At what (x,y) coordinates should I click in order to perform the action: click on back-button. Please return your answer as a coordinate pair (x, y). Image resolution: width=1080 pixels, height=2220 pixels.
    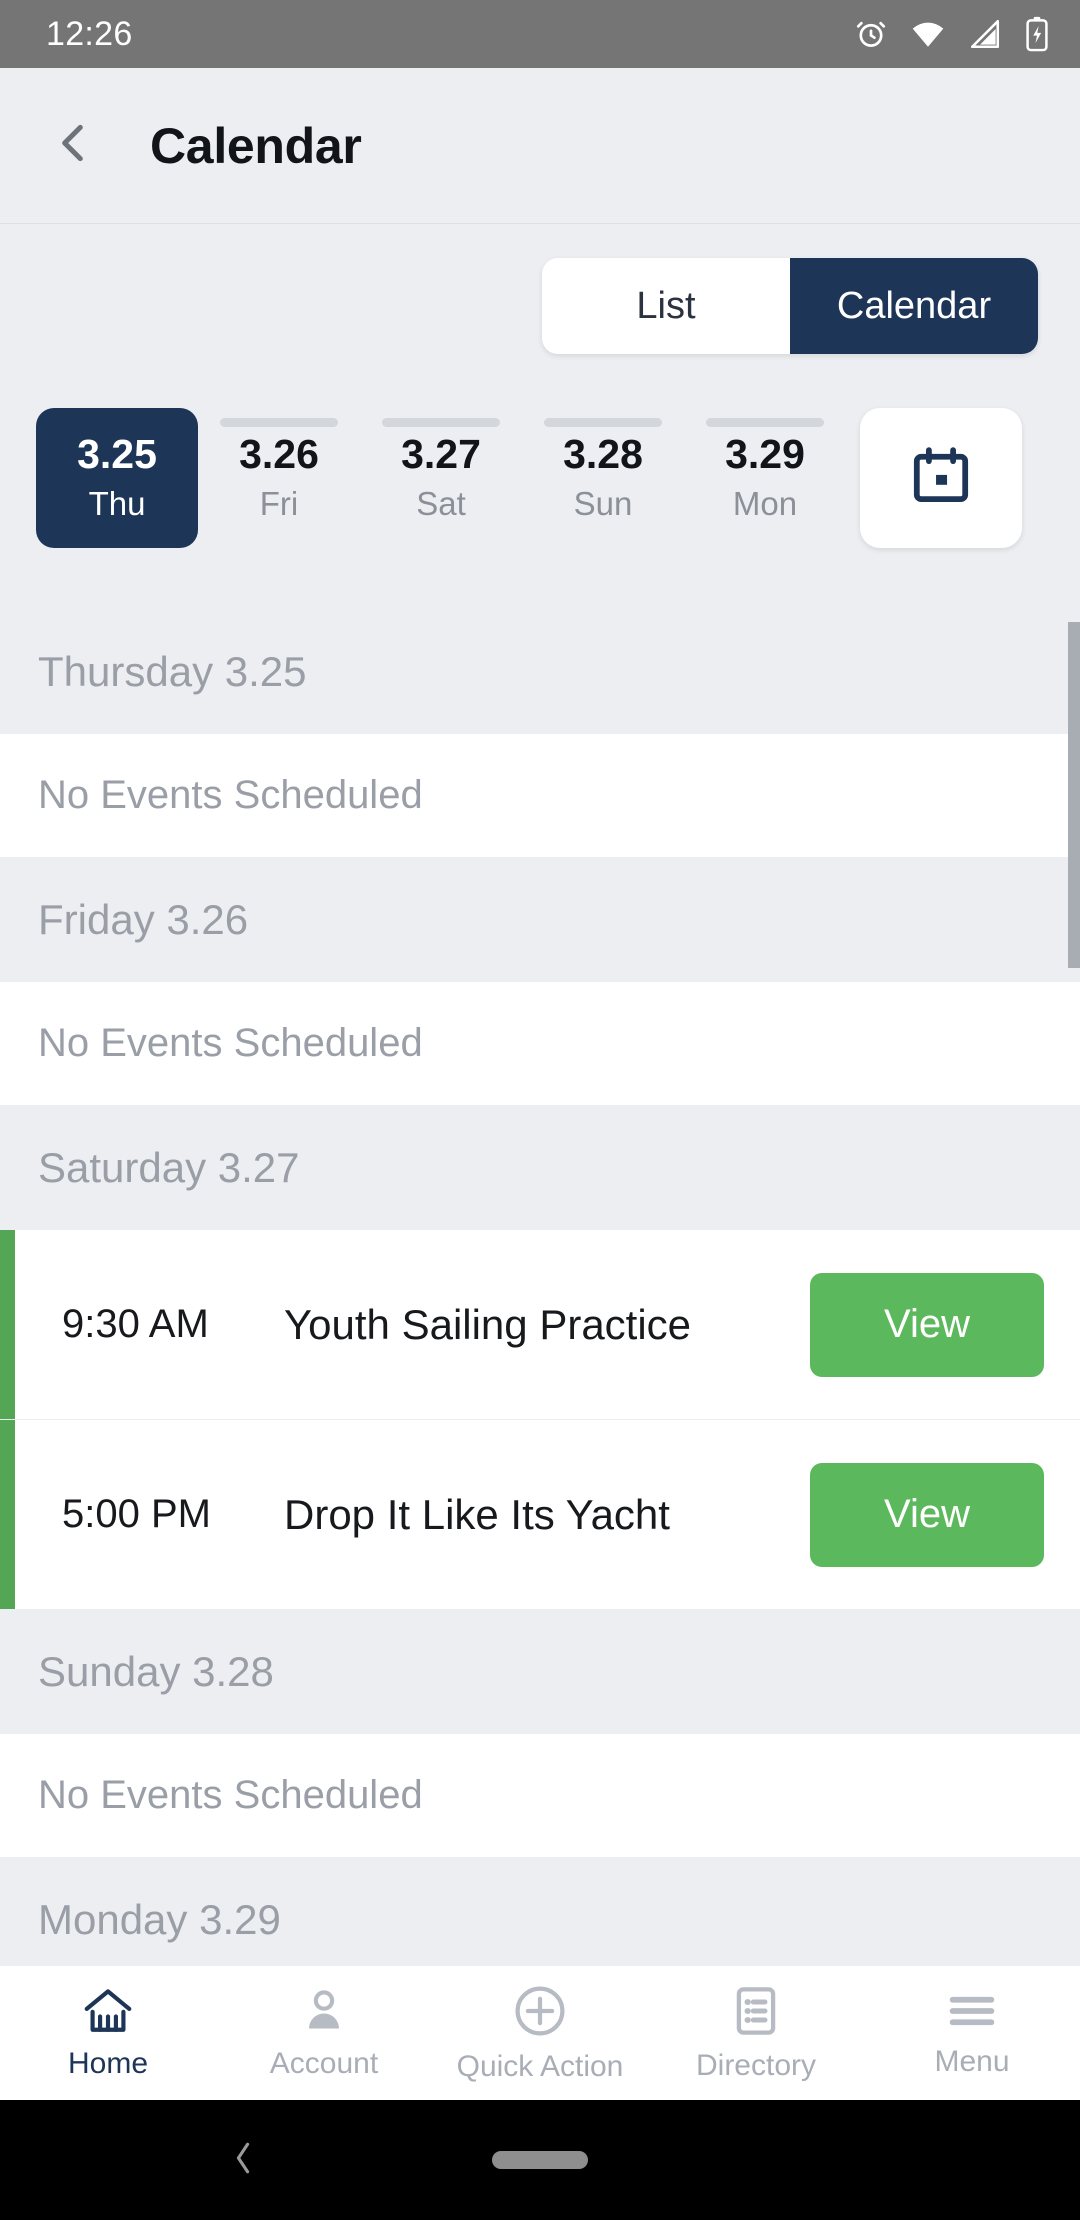
    Looking at the image, I should click on (73, 145).